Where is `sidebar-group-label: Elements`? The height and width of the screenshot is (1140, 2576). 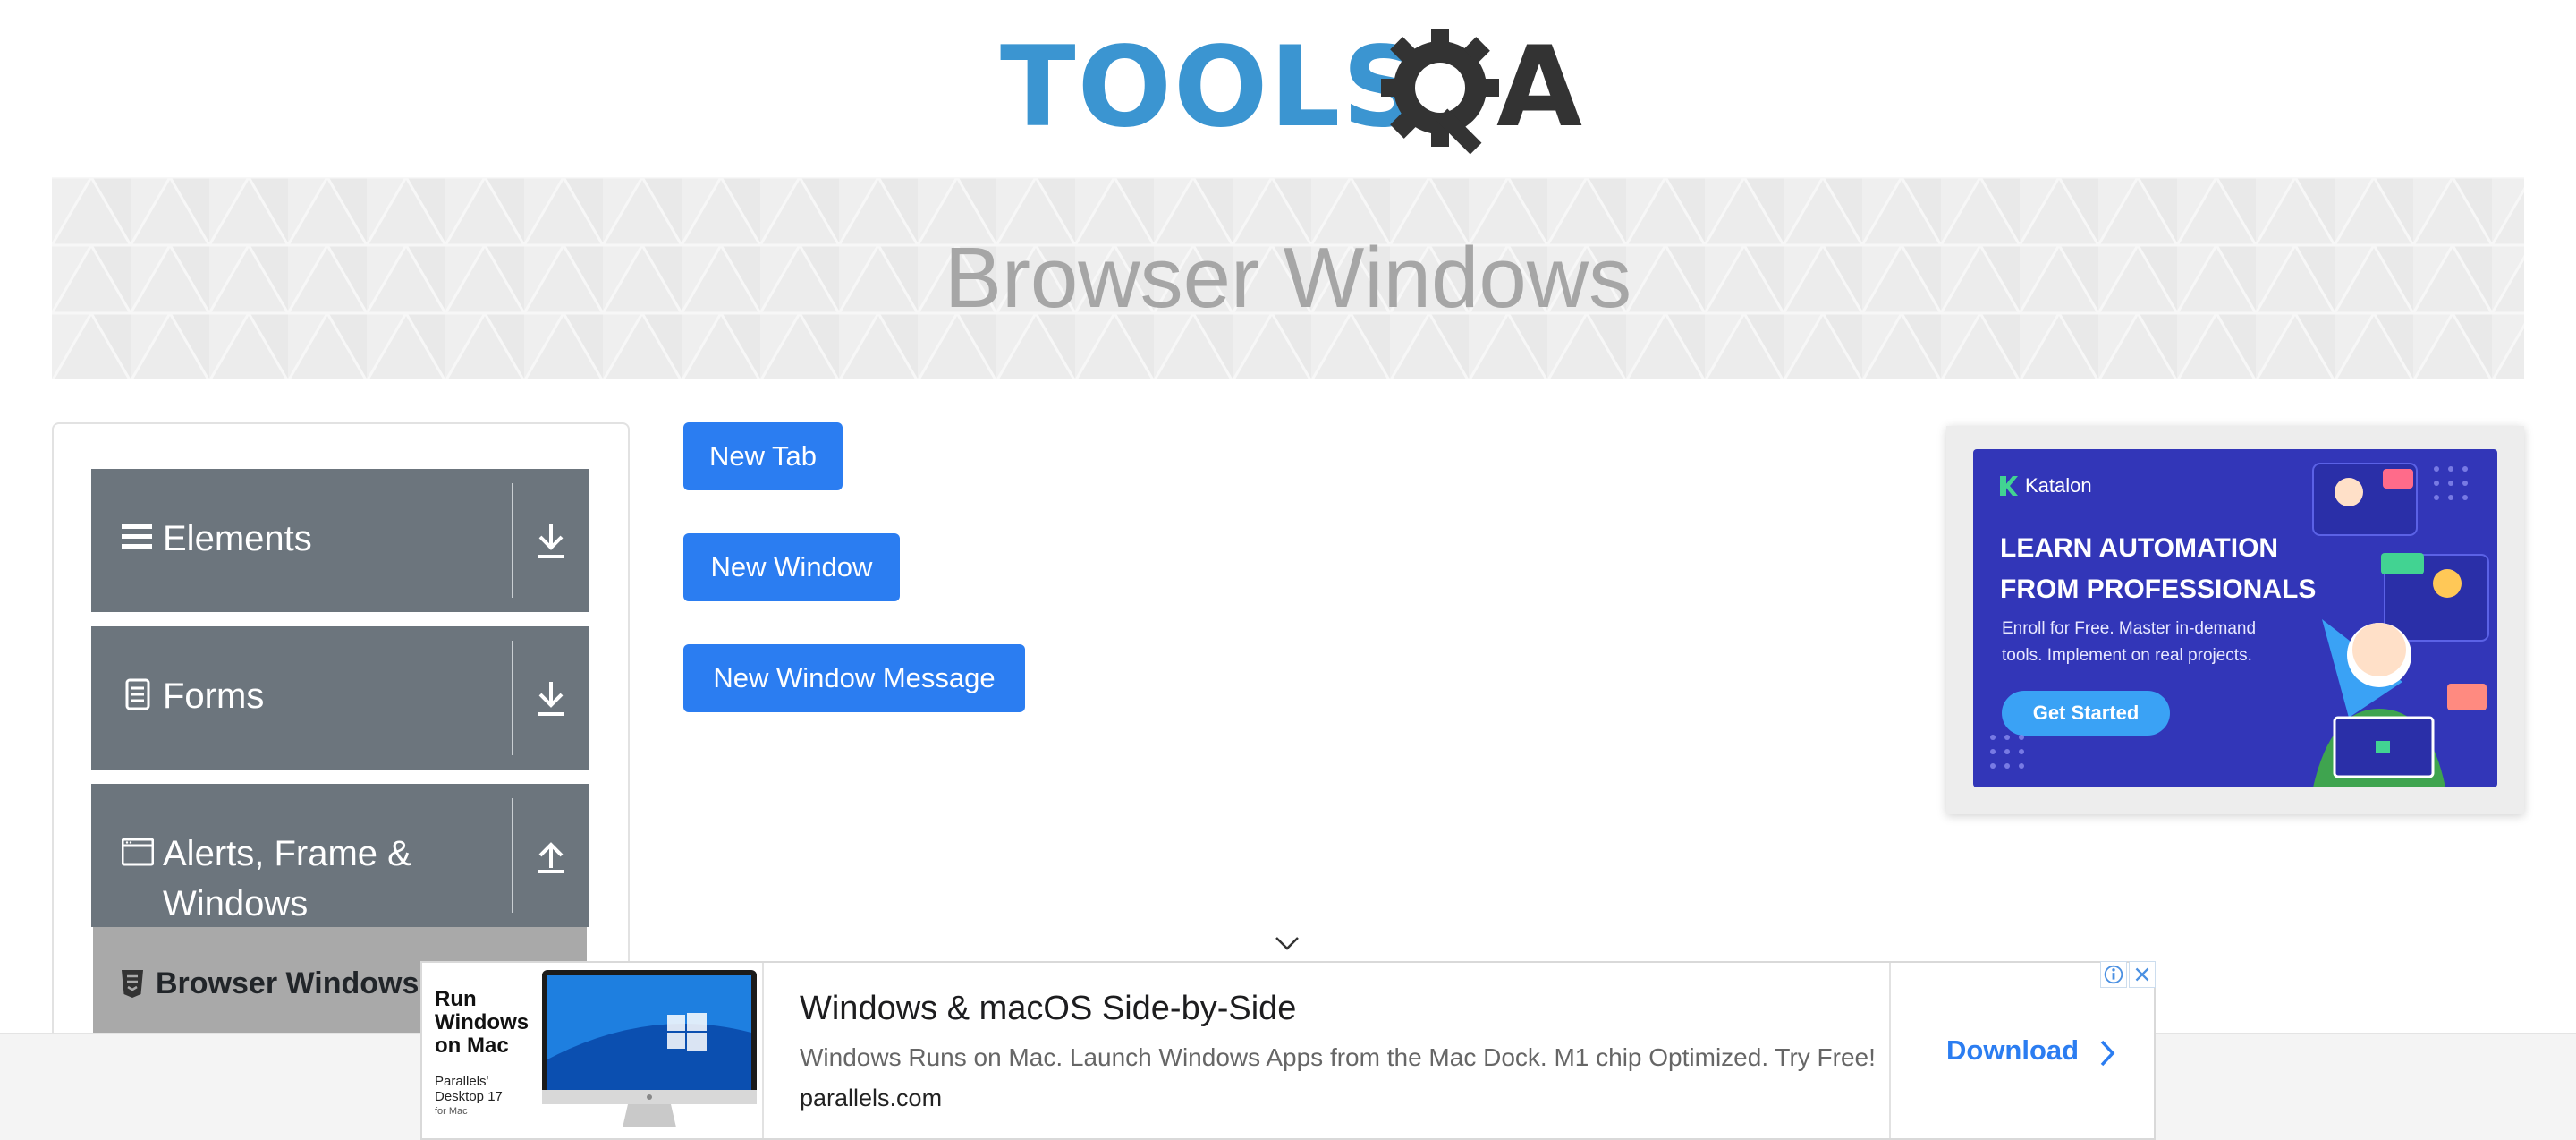
sidebar-group-label: Elements is located at coordinates (237, 538).